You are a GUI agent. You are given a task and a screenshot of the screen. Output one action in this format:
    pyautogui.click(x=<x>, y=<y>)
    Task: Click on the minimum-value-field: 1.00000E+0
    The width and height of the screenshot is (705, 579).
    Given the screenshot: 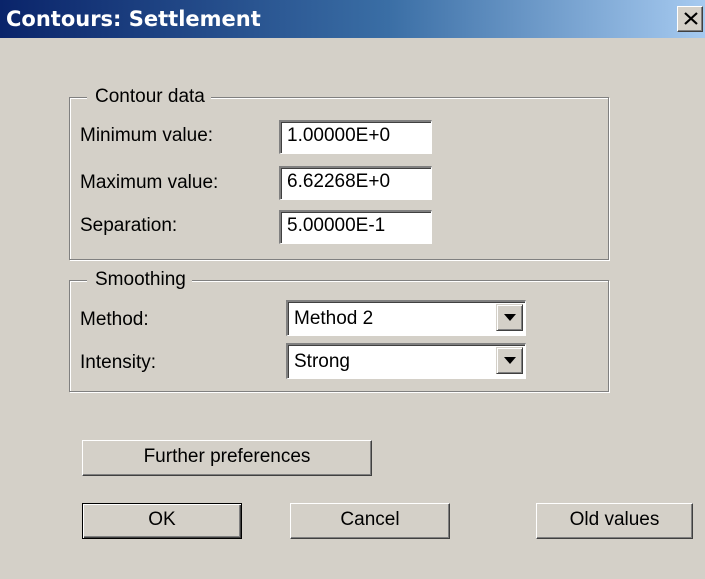 What is the action you would take?
    pyautogui.click(x=355, y=137)
    